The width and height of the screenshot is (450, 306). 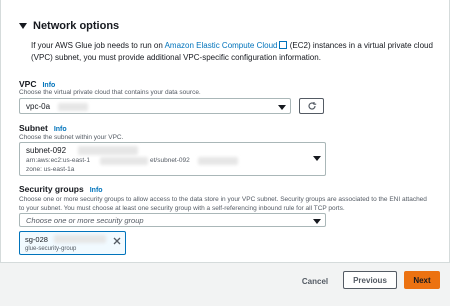 What do you see at coordinates (51, 249) in the screenshot?
I see `token-name: glue-security-group` at bounding box center [51, 249].